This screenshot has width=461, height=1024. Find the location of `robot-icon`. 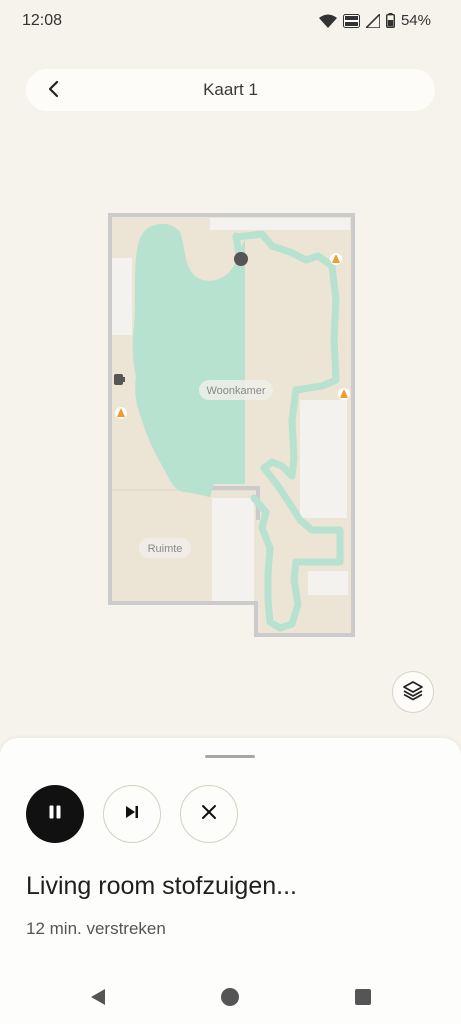

robot-icon is located at coordinates (241, 259).